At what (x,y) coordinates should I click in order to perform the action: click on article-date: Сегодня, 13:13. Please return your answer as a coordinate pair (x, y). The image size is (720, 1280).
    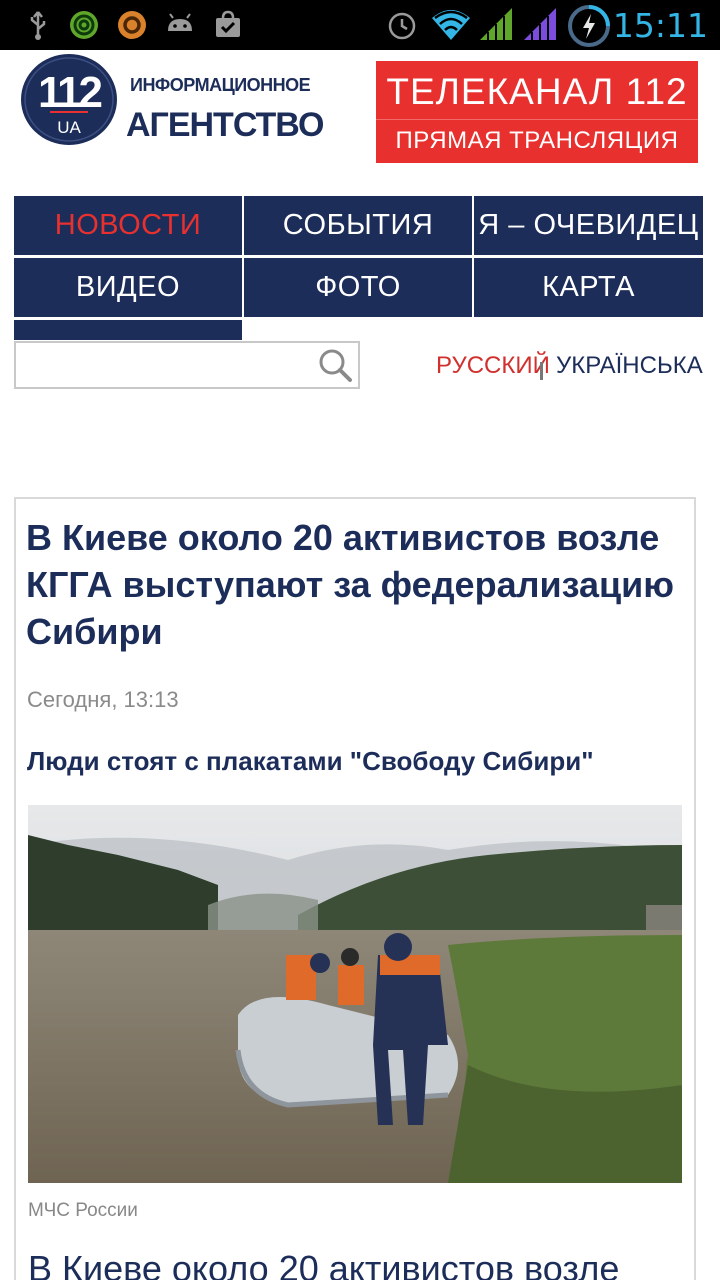
    Looking at the image, I should click on (103, 699).